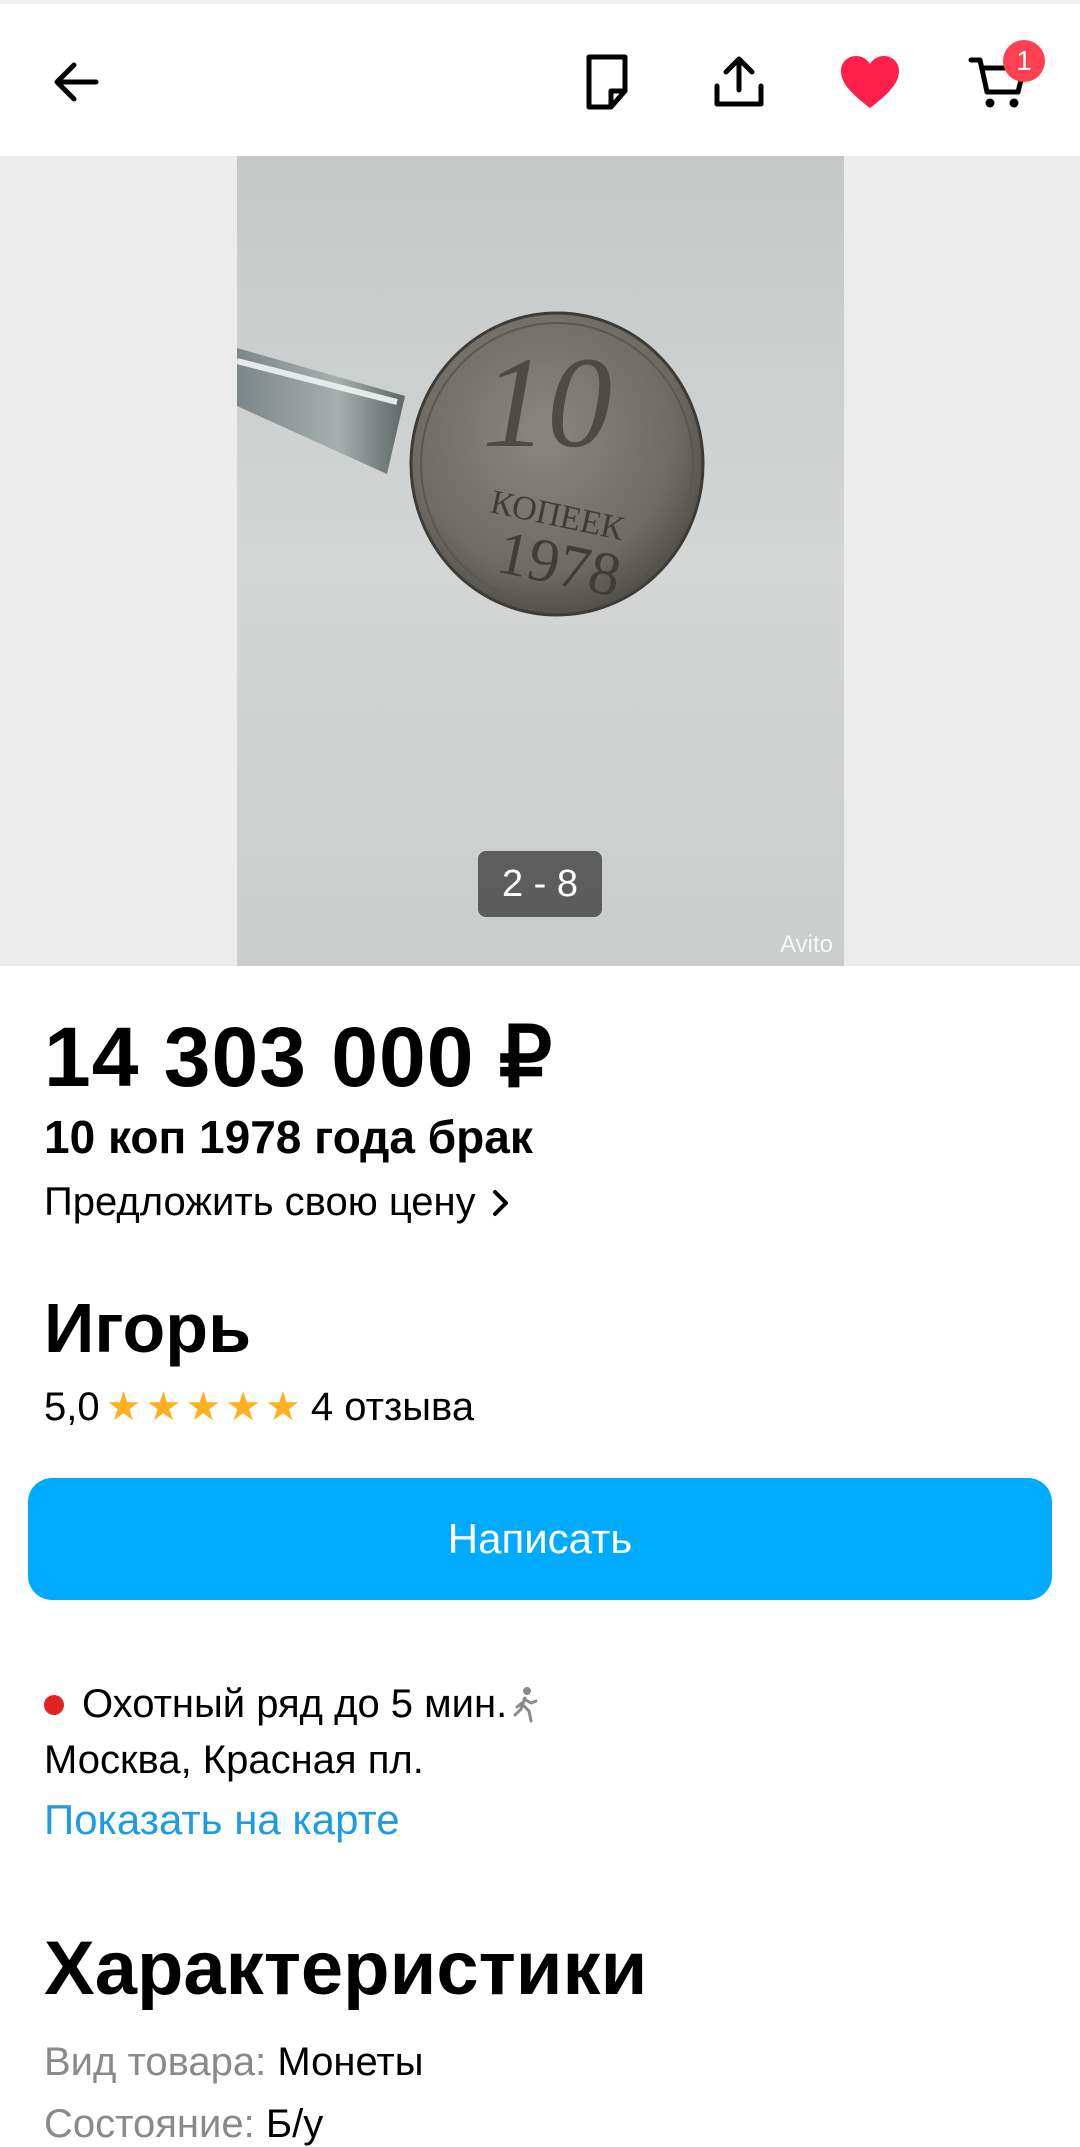  I want to click on write-message-button: Написать, so click(540, 1539).